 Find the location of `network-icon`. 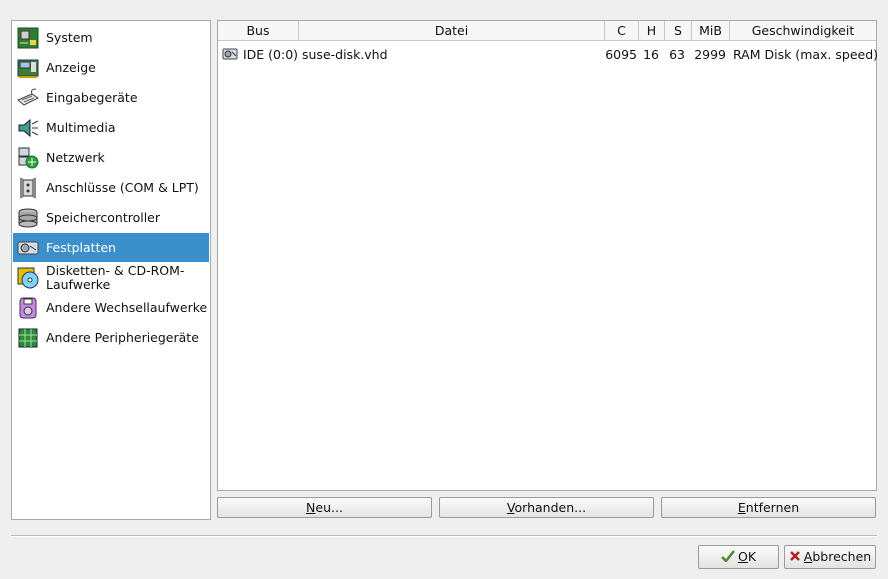

network-icon is located at coordinates (28, 158).